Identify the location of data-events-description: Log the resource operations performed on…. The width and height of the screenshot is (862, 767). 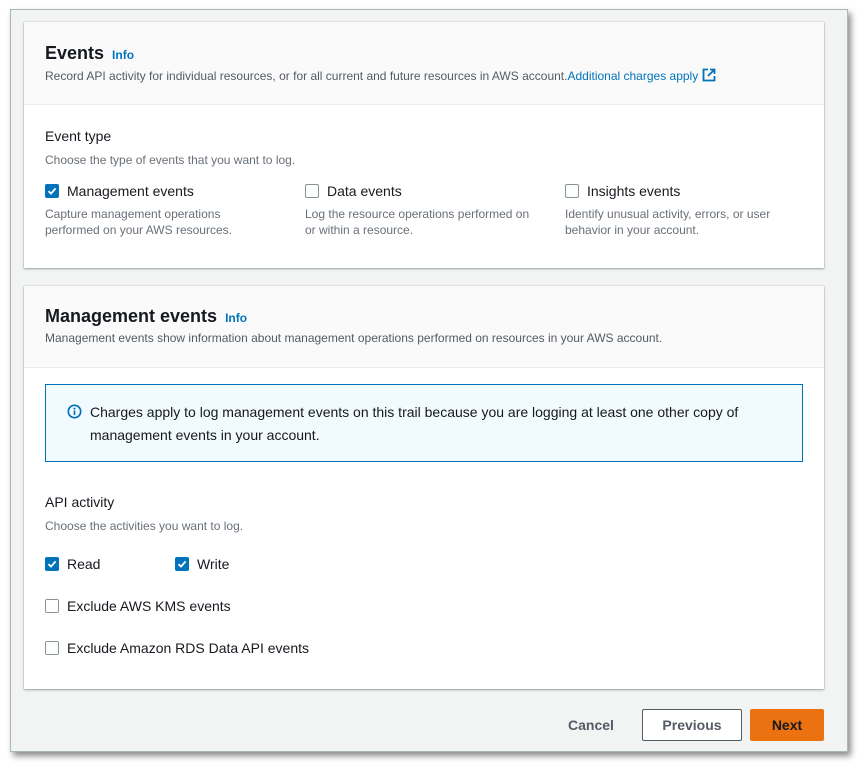
(425, 222).